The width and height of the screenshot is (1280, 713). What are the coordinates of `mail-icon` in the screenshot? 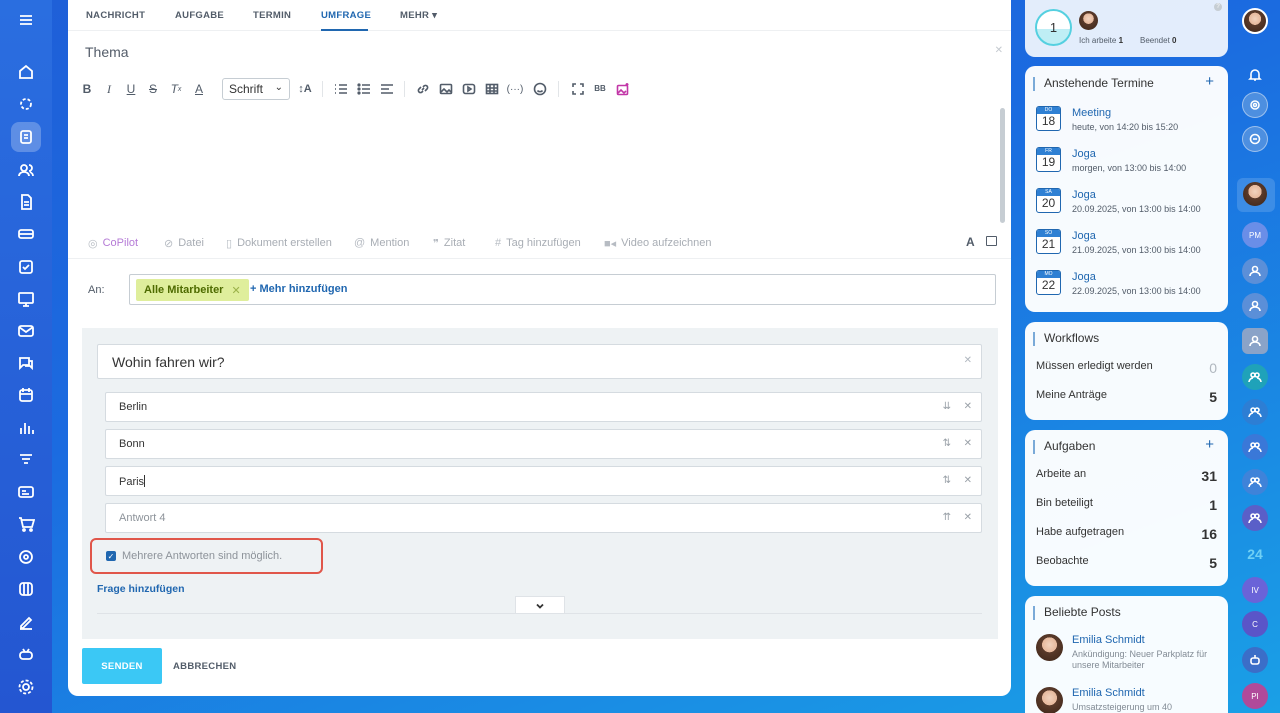 It's located at (26, 331).